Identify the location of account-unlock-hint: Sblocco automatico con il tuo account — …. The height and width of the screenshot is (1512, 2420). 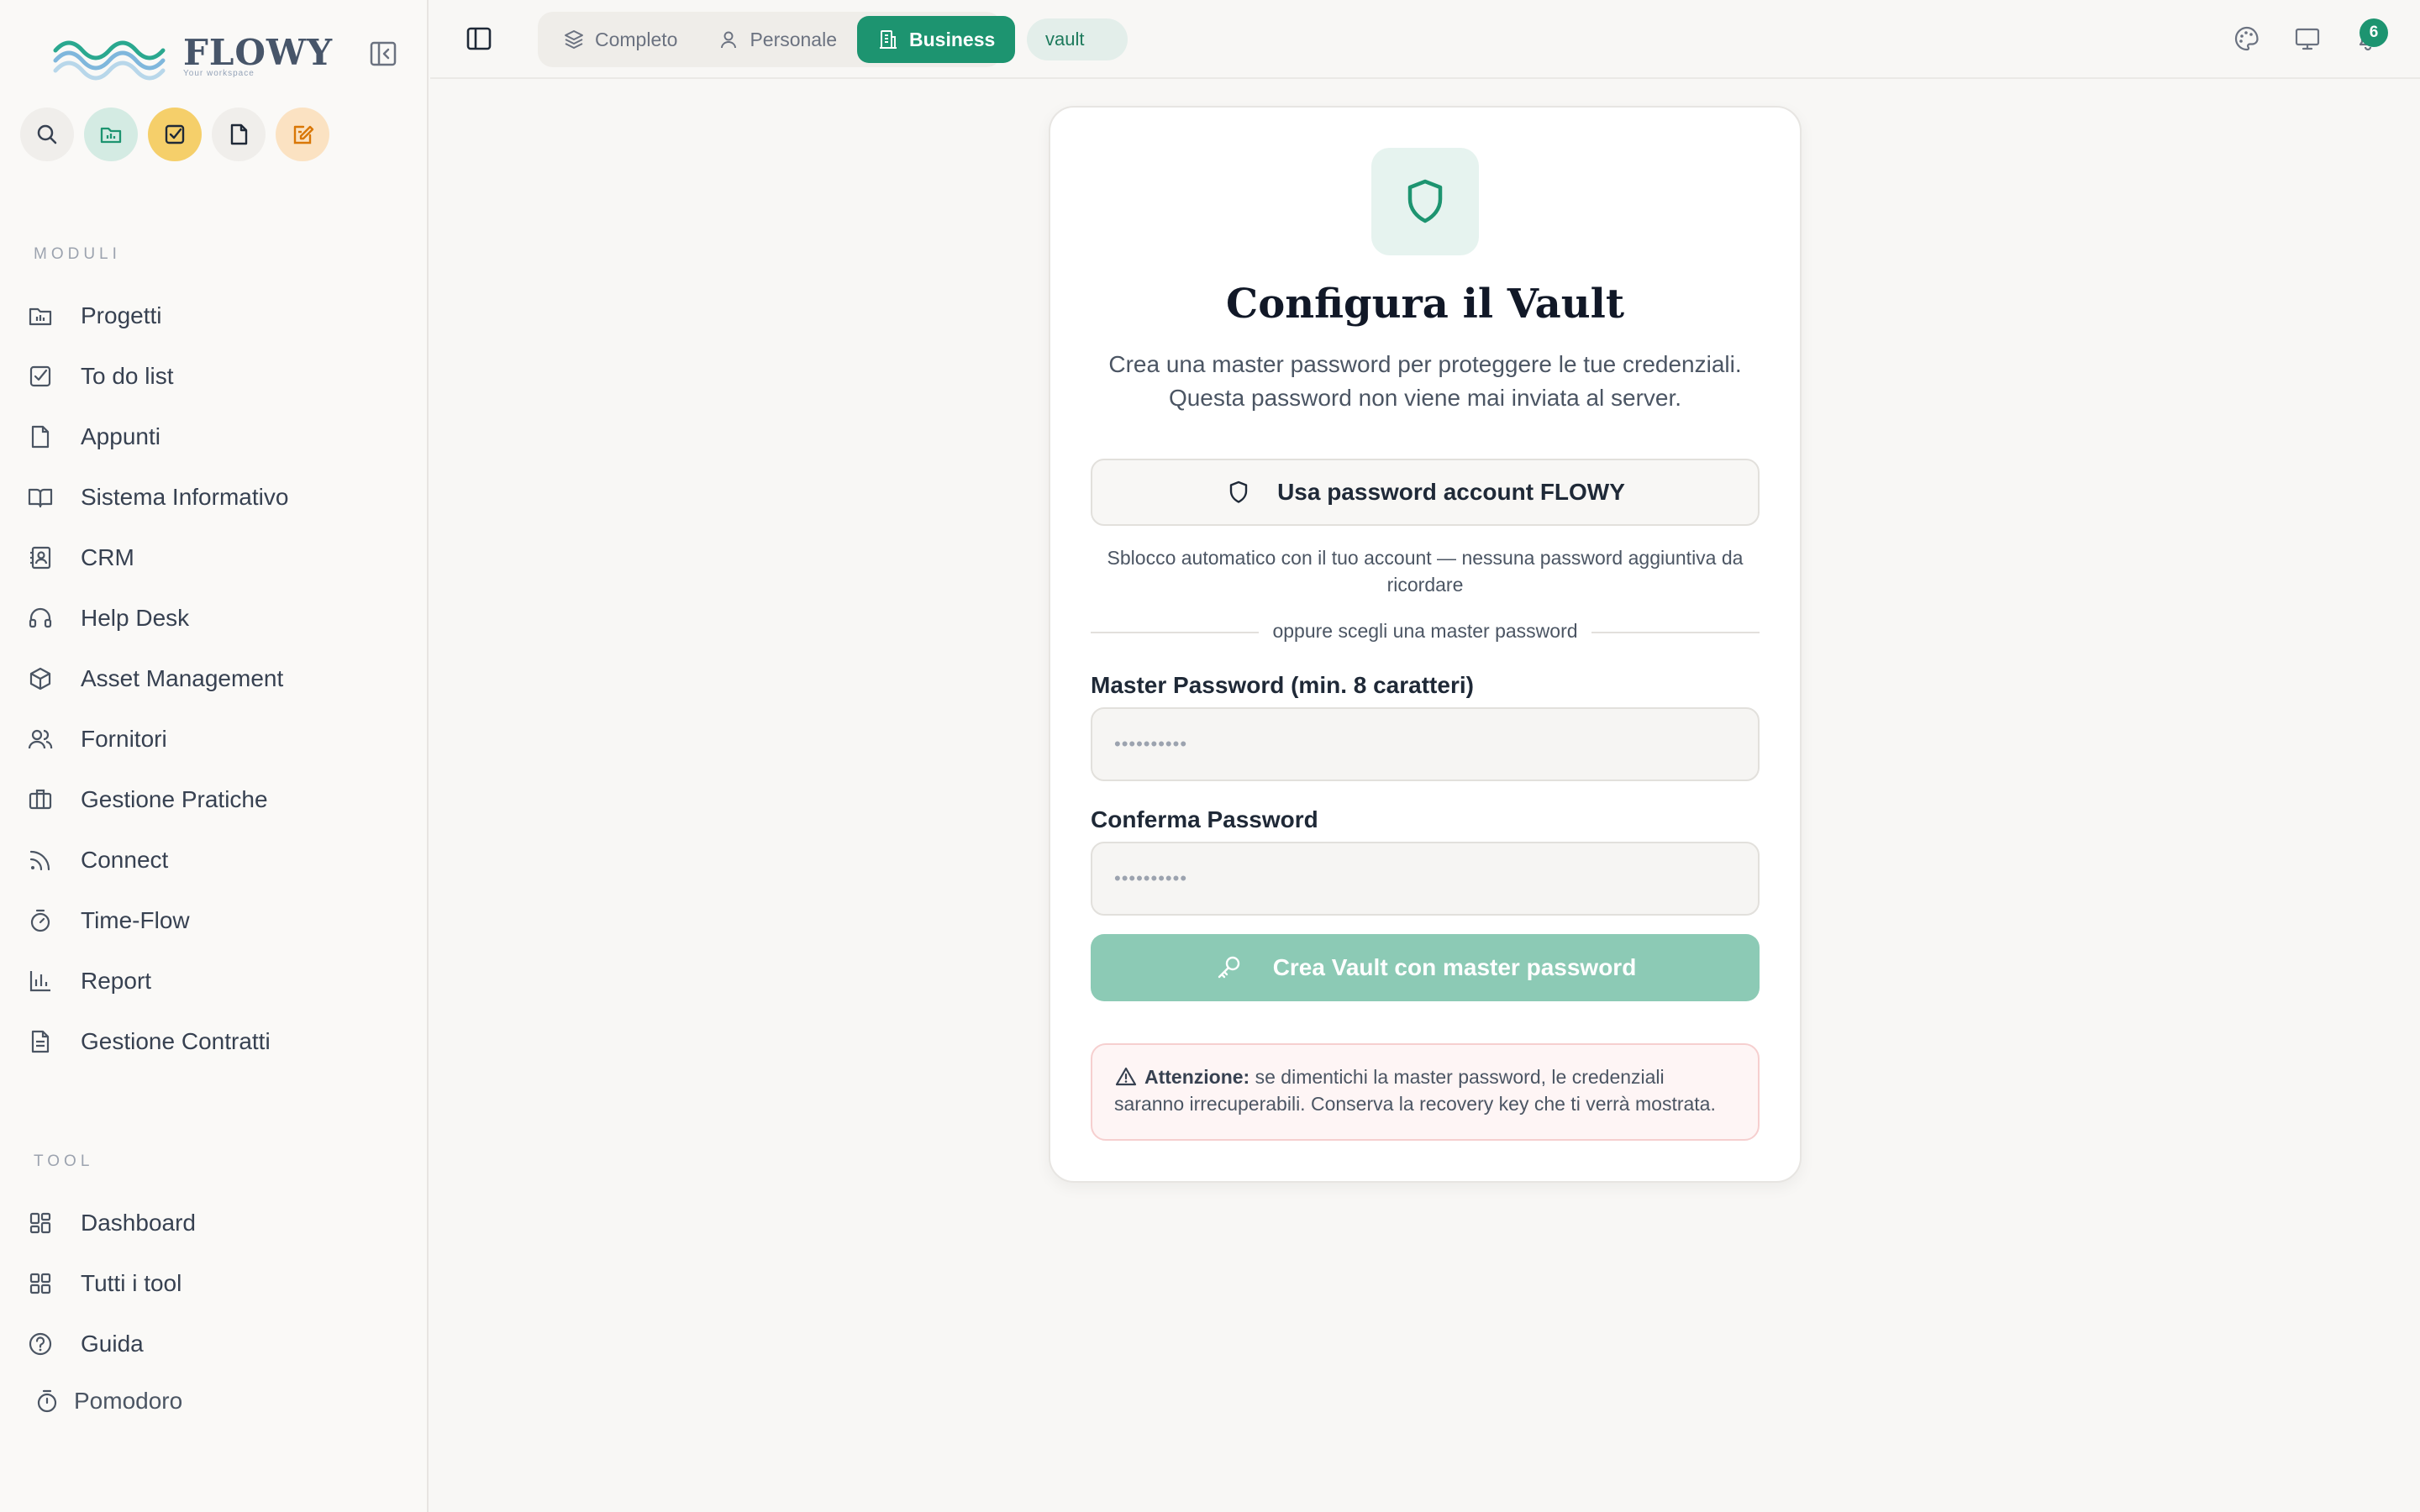
(1425, 571).